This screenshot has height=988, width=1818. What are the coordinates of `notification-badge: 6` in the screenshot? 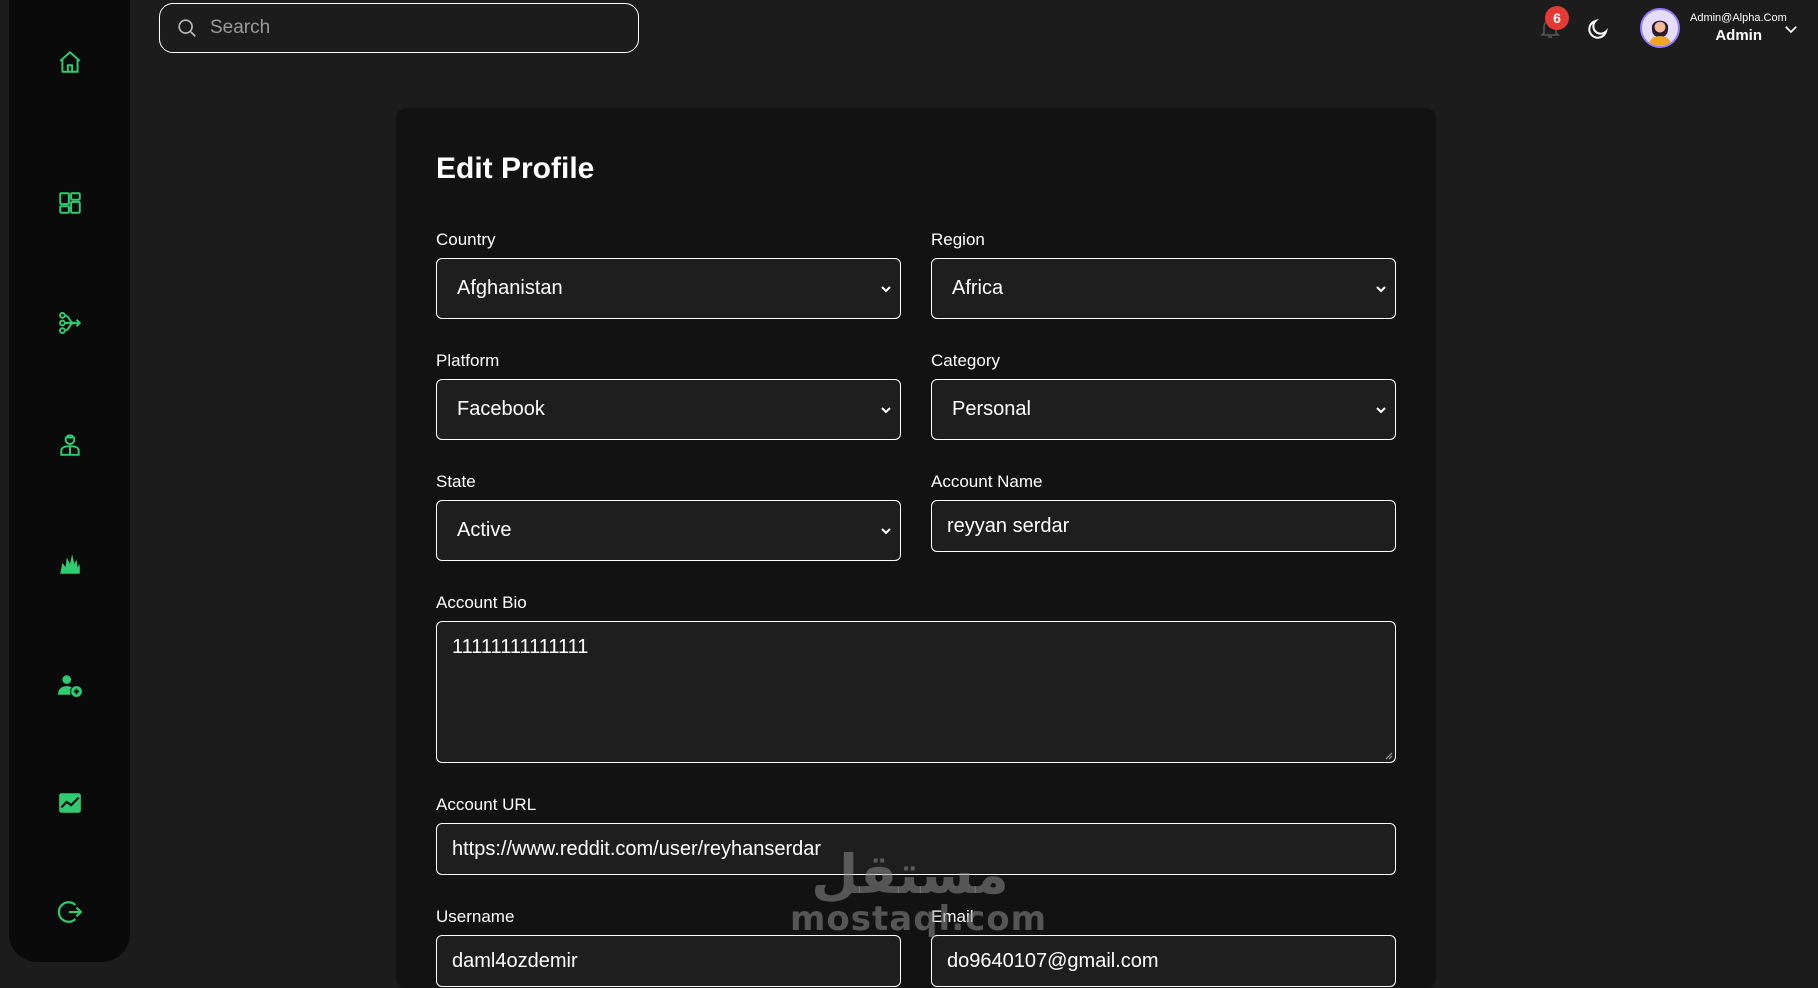 It's located at (1557, 18).